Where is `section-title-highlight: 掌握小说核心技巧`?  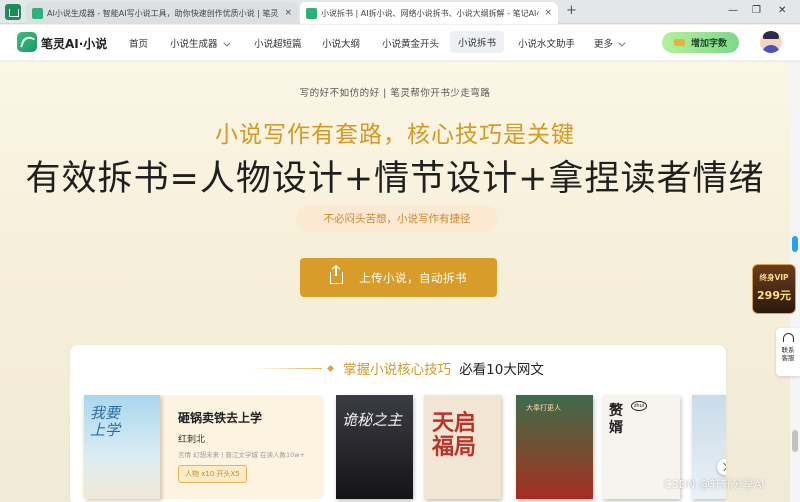 section-title-highlight: 掌握小说核心技巧 is located at coordinates (397, 370).